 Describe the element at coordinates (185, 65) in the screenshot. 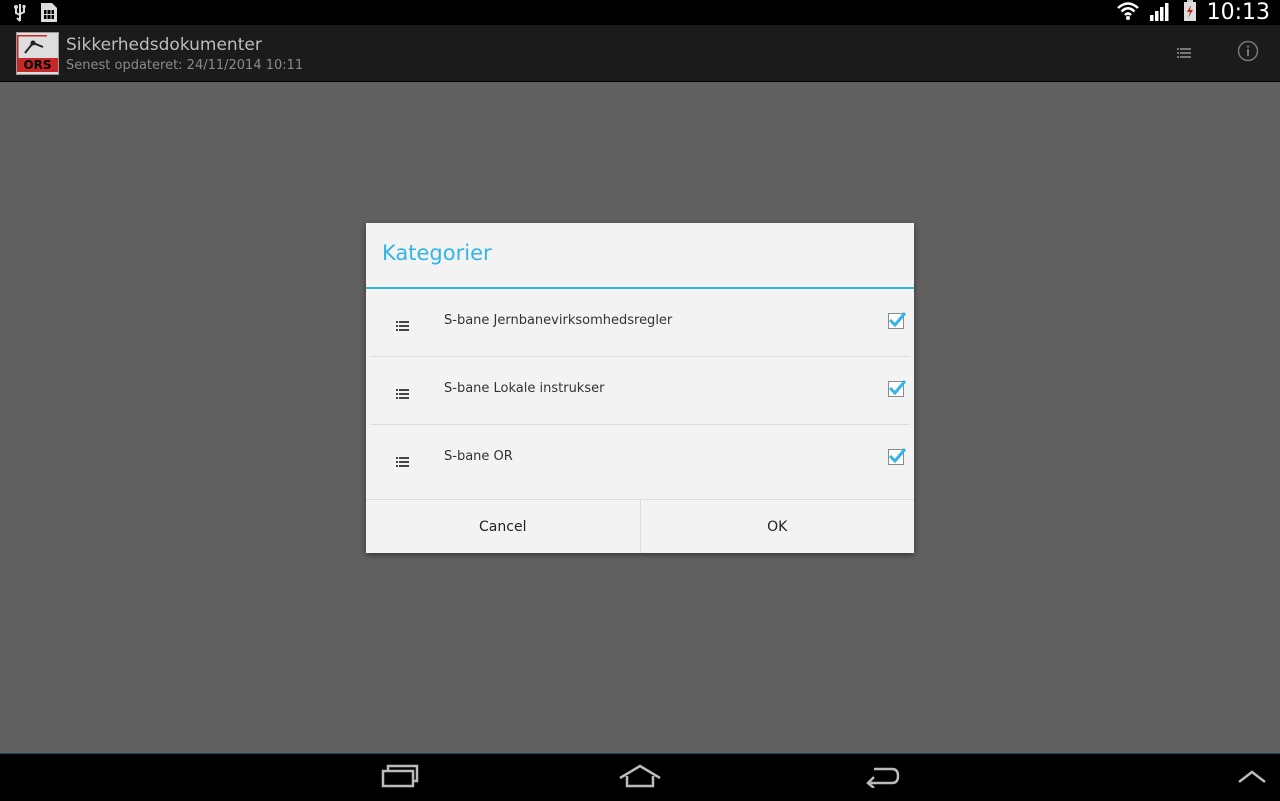

I see `app-subtitle: Senest opdateret: 24/11/2014 10:11` at that location.